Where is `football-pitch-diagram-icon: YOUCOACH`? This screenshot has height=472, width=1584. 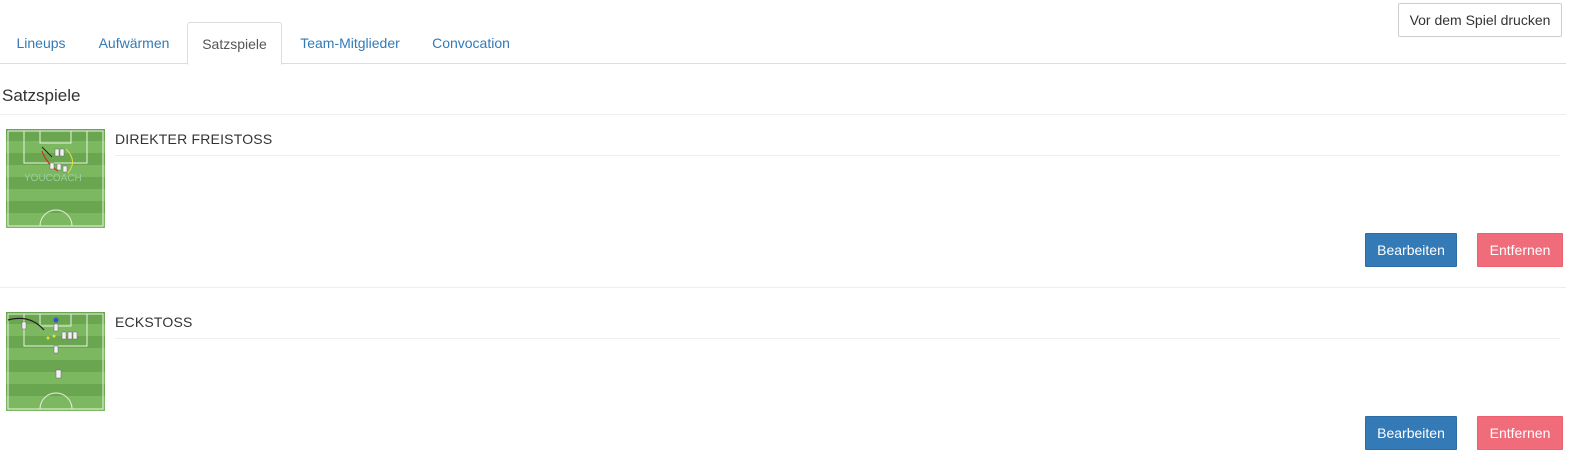
football-pitch-diagram-icon: YOUCOACH is located at coordinates (55, 178).